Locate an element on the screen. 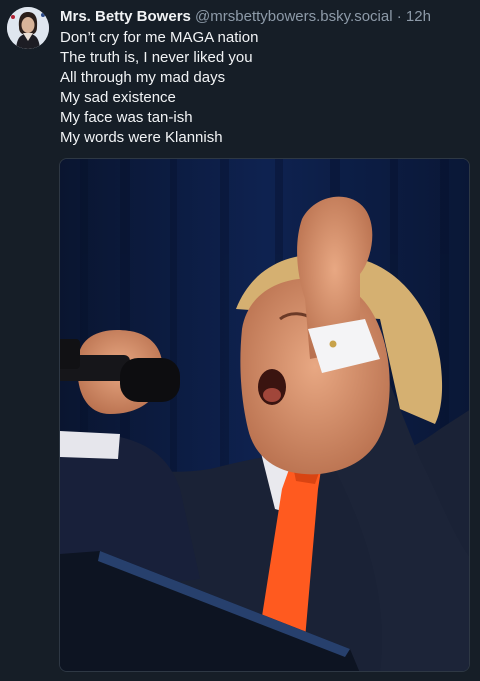 Image resolution: width=480 pixels, height=681 pixels. post-line: The truth is, I never liked you is located at coordinates (156, 57).